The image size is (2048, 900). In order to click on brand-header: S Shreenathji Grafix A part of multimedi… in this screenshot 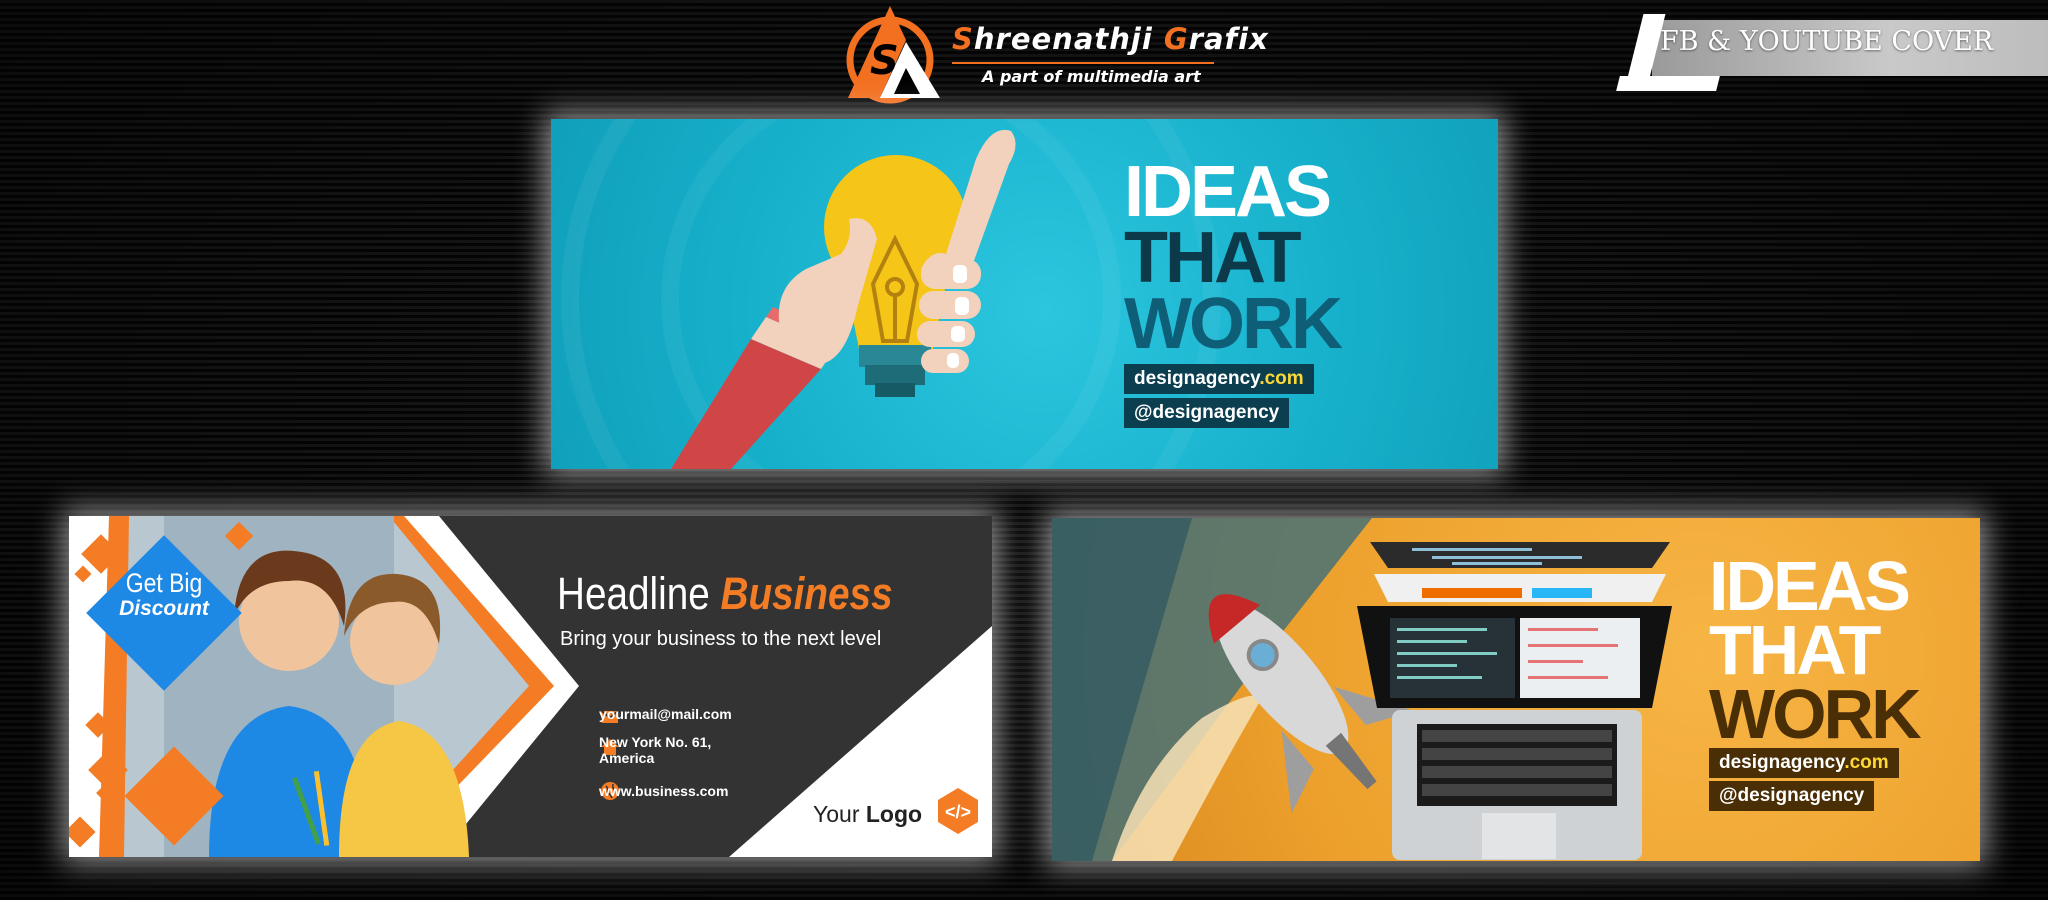, I will do `click(1054, 52)`.